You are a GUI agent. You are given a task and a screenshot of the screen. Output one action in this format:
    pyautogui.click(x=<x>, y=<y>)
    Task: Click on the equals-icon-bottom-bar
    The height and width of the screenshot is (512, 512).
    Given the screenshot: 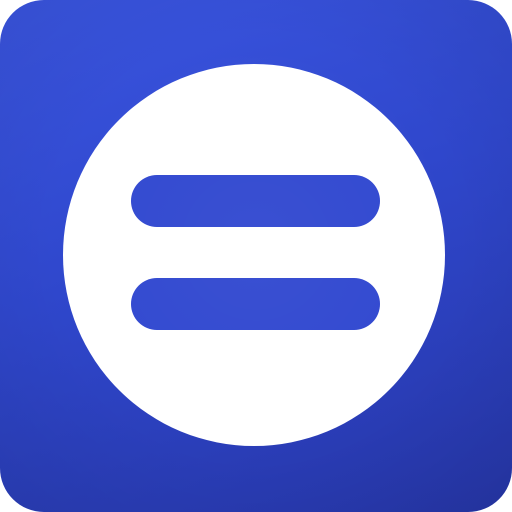 What is the action you would take?
    pyautogui.click(x=255, y=304)
    